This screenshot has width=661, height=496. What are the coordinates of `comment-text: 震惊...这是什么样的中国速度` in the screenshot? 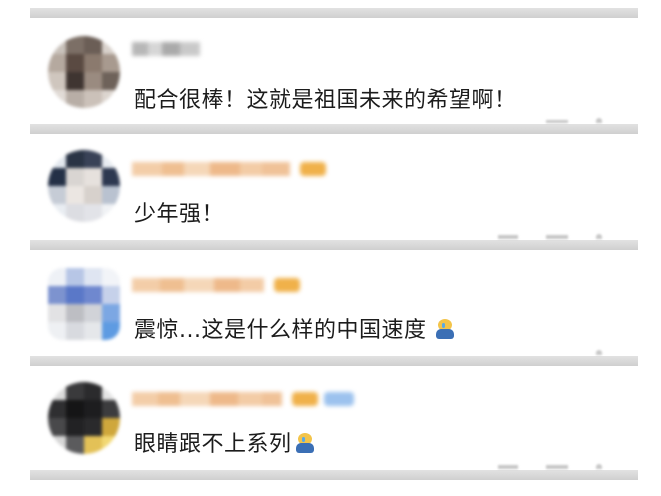 It's located at (295, 328).